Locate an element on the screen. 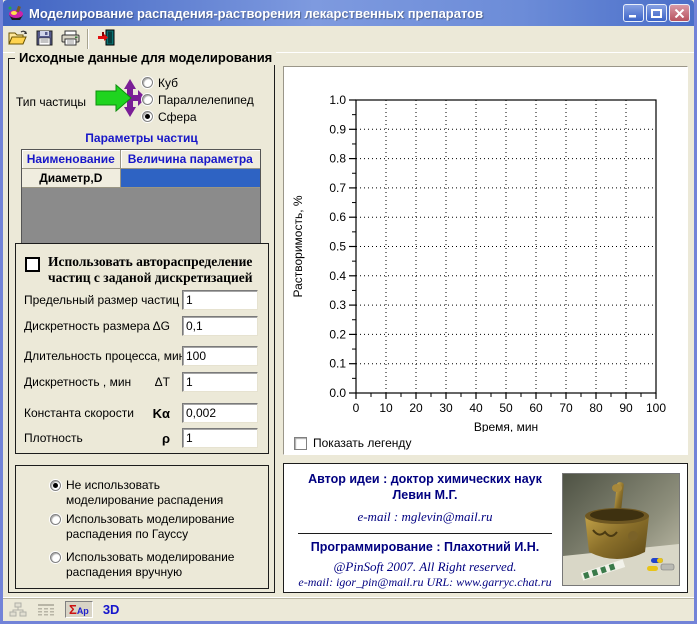 Image resolution: width=697 pixels, height=624 pixels. branching-arrows-icon is located at coordinates (121, 100).